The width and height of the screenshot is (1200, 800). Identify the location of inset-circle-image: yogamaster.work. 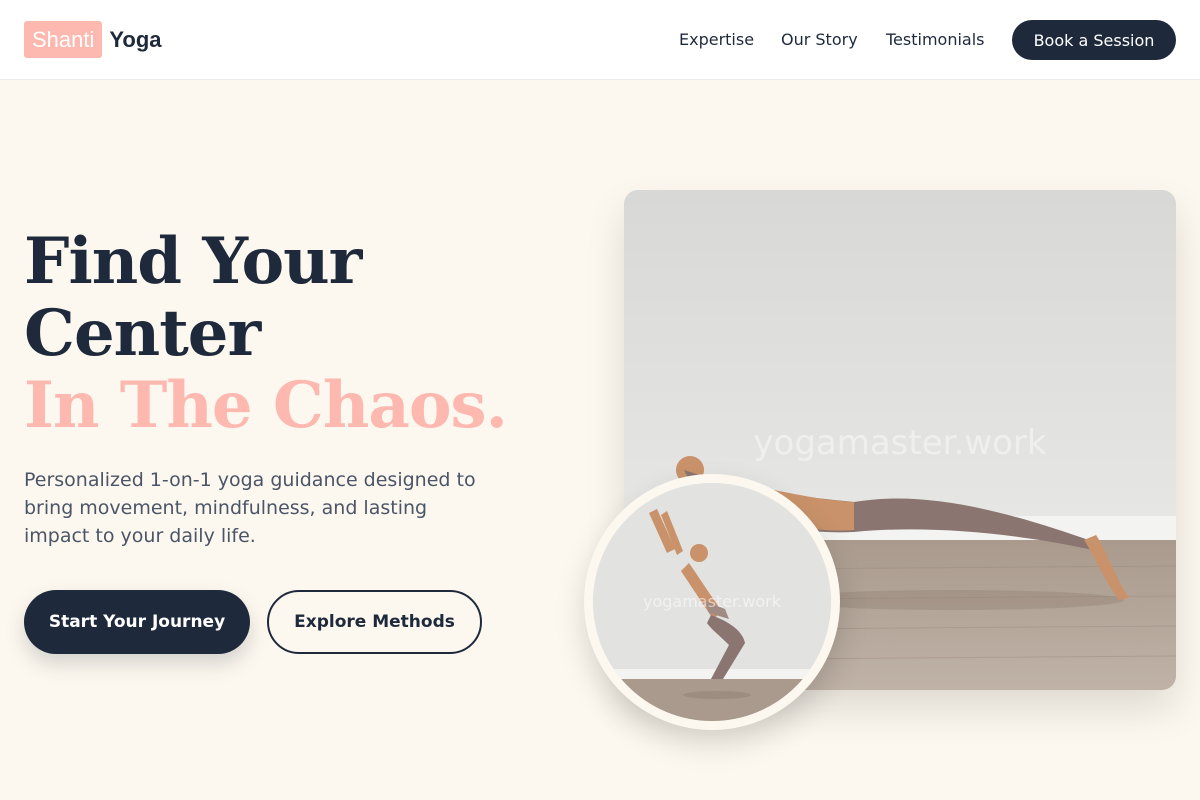
(712, 602).